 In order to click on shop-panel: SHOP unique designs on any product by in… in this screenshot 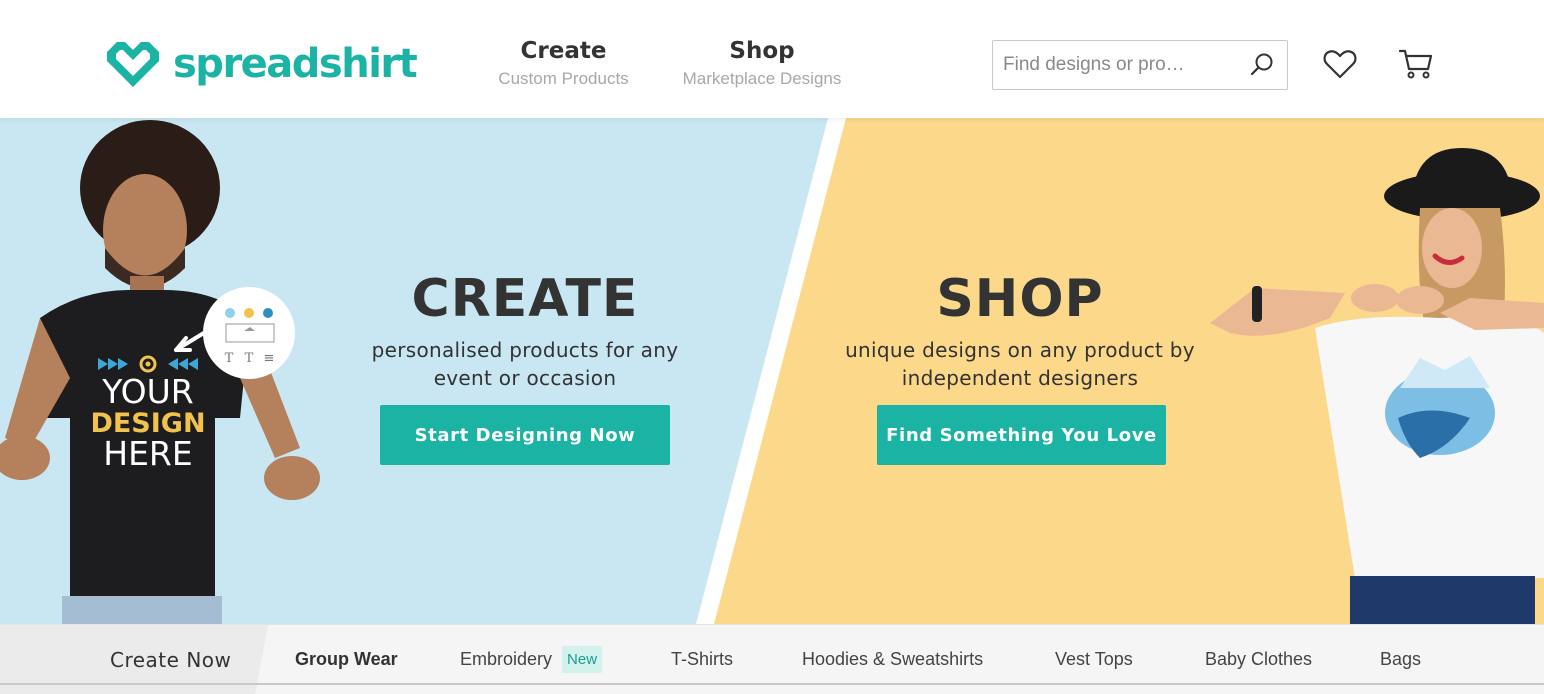, I will do `click(1020, 330)`.